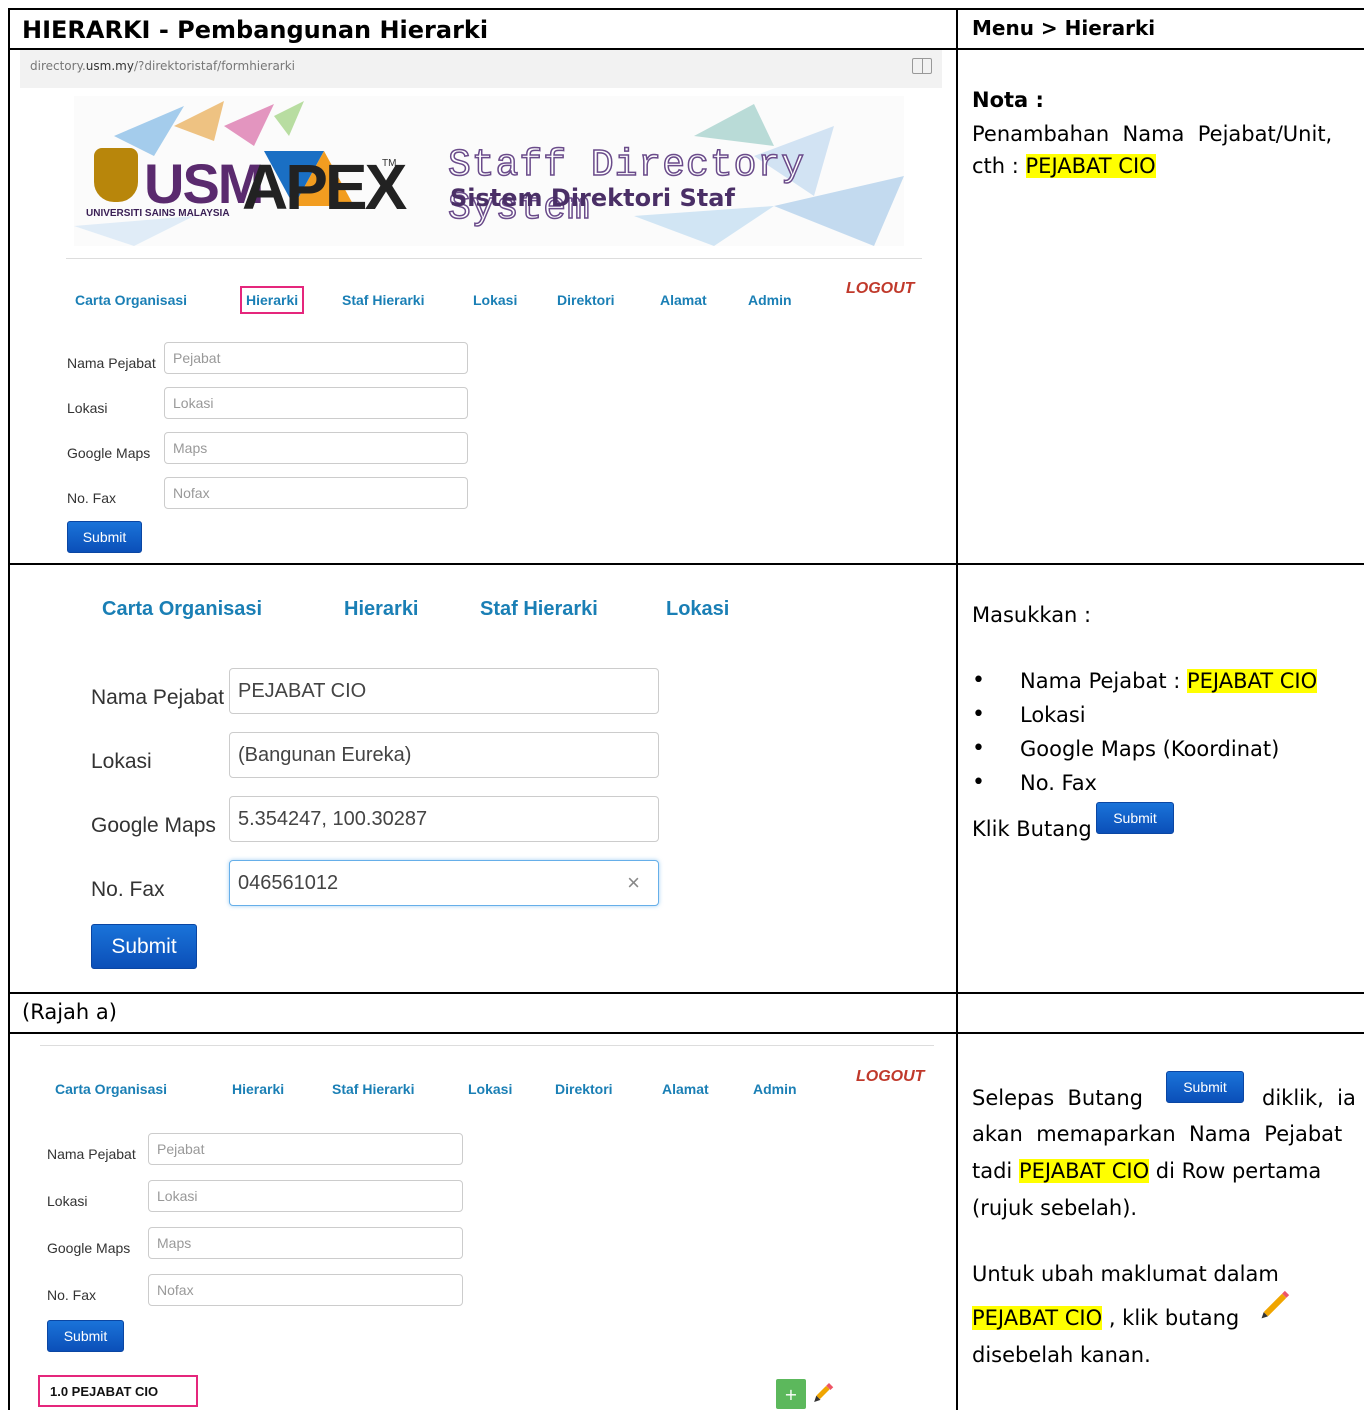 This screenshot has width=1364, height=1410. I want to click on list-item: Lokasi, so click(1144, 717).